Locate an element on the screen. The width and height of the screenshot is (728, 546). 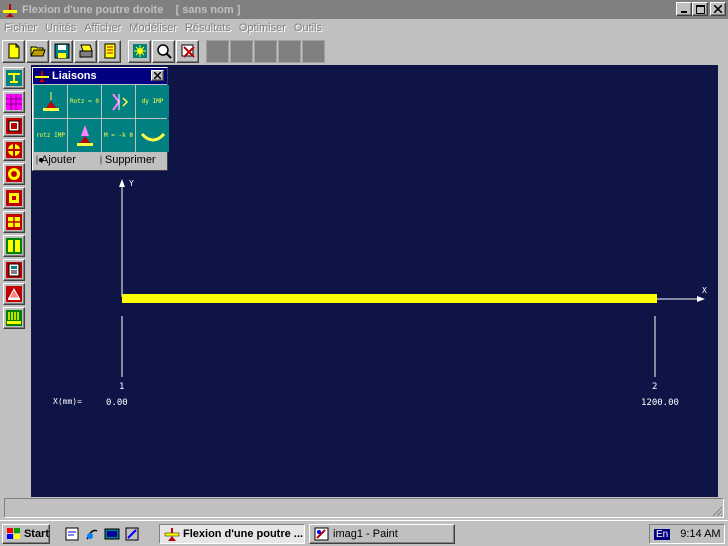
menu-modeliser: Modéliser is located at coordinates (153, 28).